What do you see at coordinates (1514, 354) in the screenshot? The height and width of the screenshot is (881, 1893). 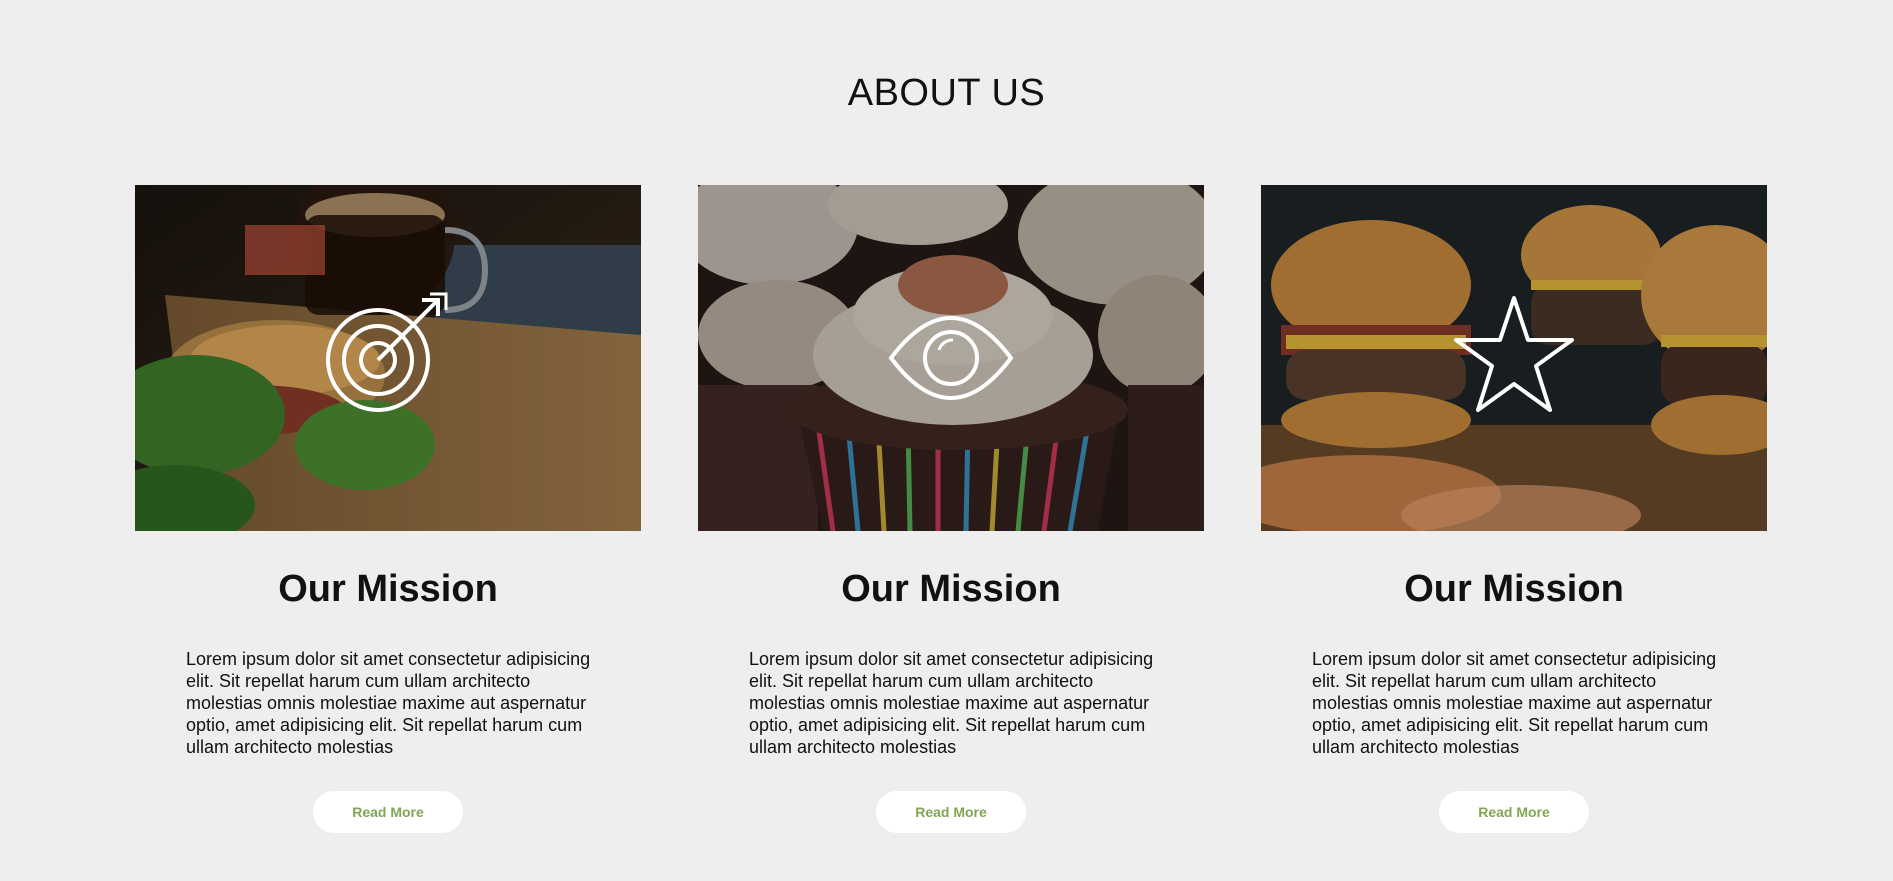 I see `star-icon` at bounding box center [1514, 354].